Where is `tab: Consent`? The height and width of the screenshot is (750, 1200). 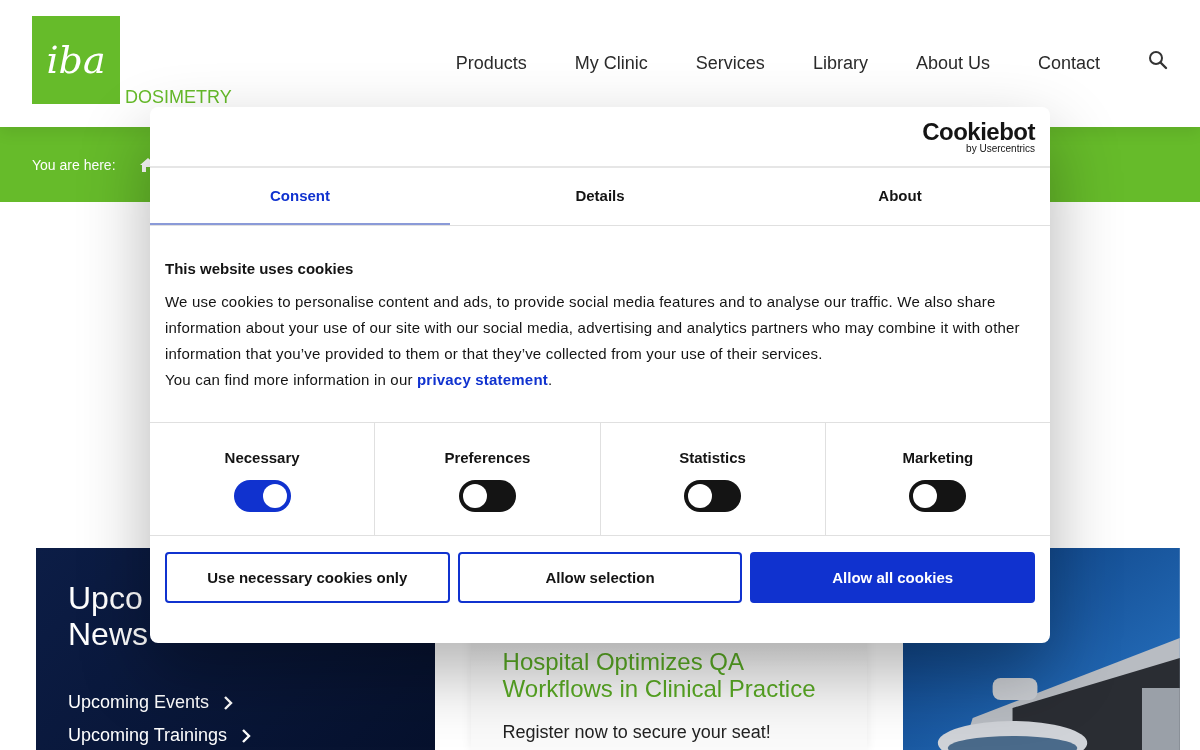 tab: Consent is located at coordinates (300, 196).